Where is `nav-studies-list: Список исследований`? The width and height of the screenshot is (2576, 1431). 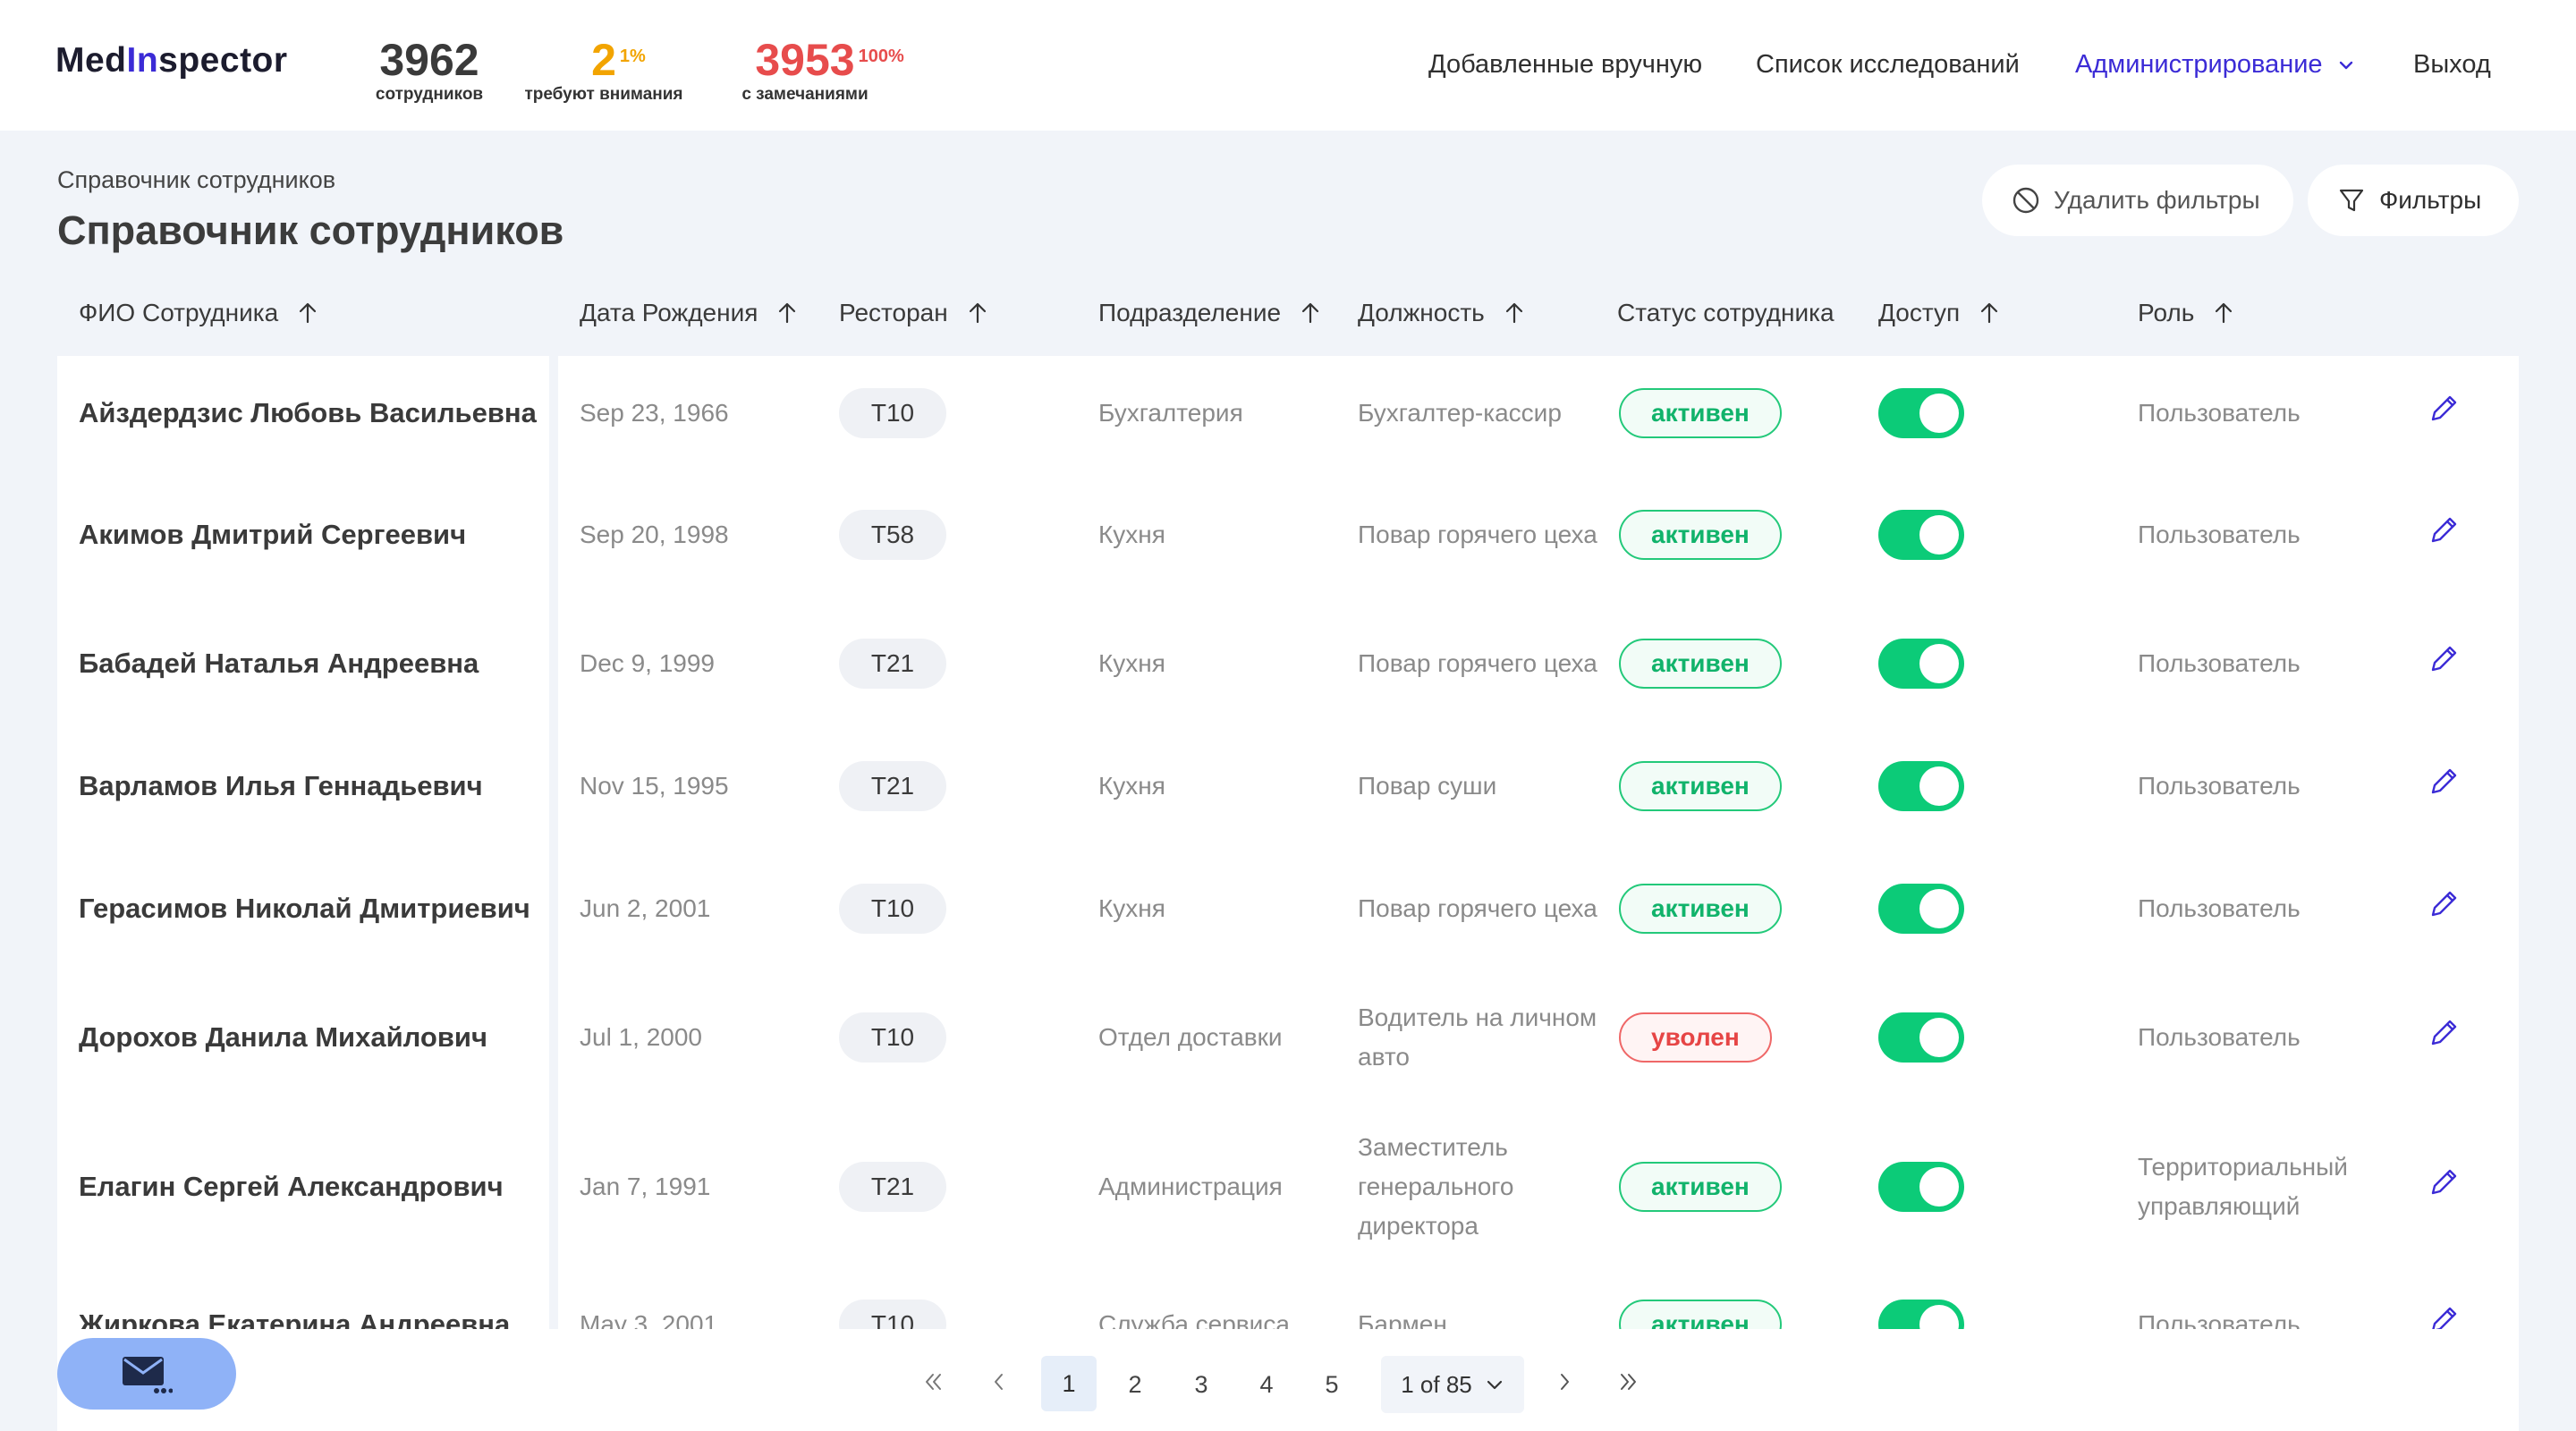 nav-studies-list: Список исследований is located at coordinates (1888, 65).